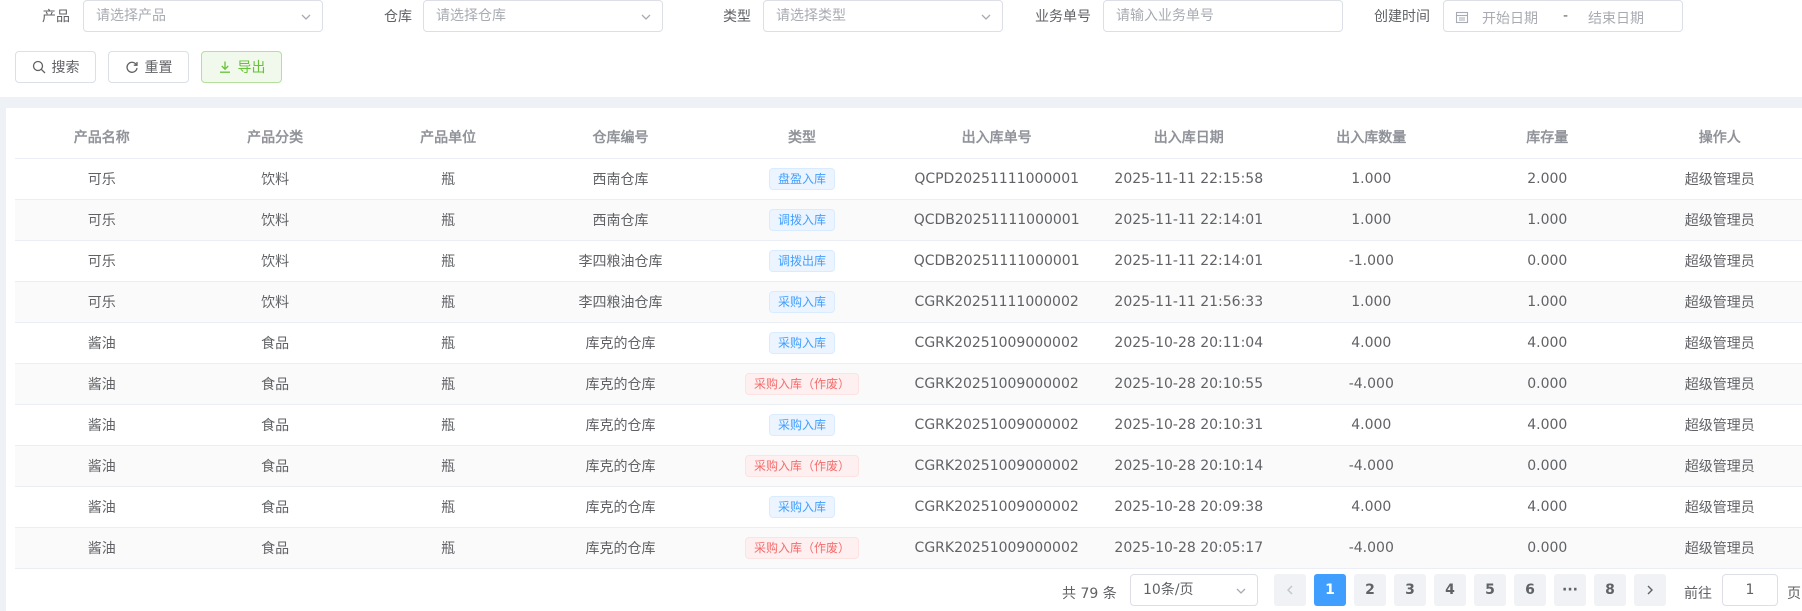 This screenshot has width=1802, height=611. Describe the element at coordinates (1223, 16) in the screenshot. I see `bizno-input: 请输入业务单号` at that location.